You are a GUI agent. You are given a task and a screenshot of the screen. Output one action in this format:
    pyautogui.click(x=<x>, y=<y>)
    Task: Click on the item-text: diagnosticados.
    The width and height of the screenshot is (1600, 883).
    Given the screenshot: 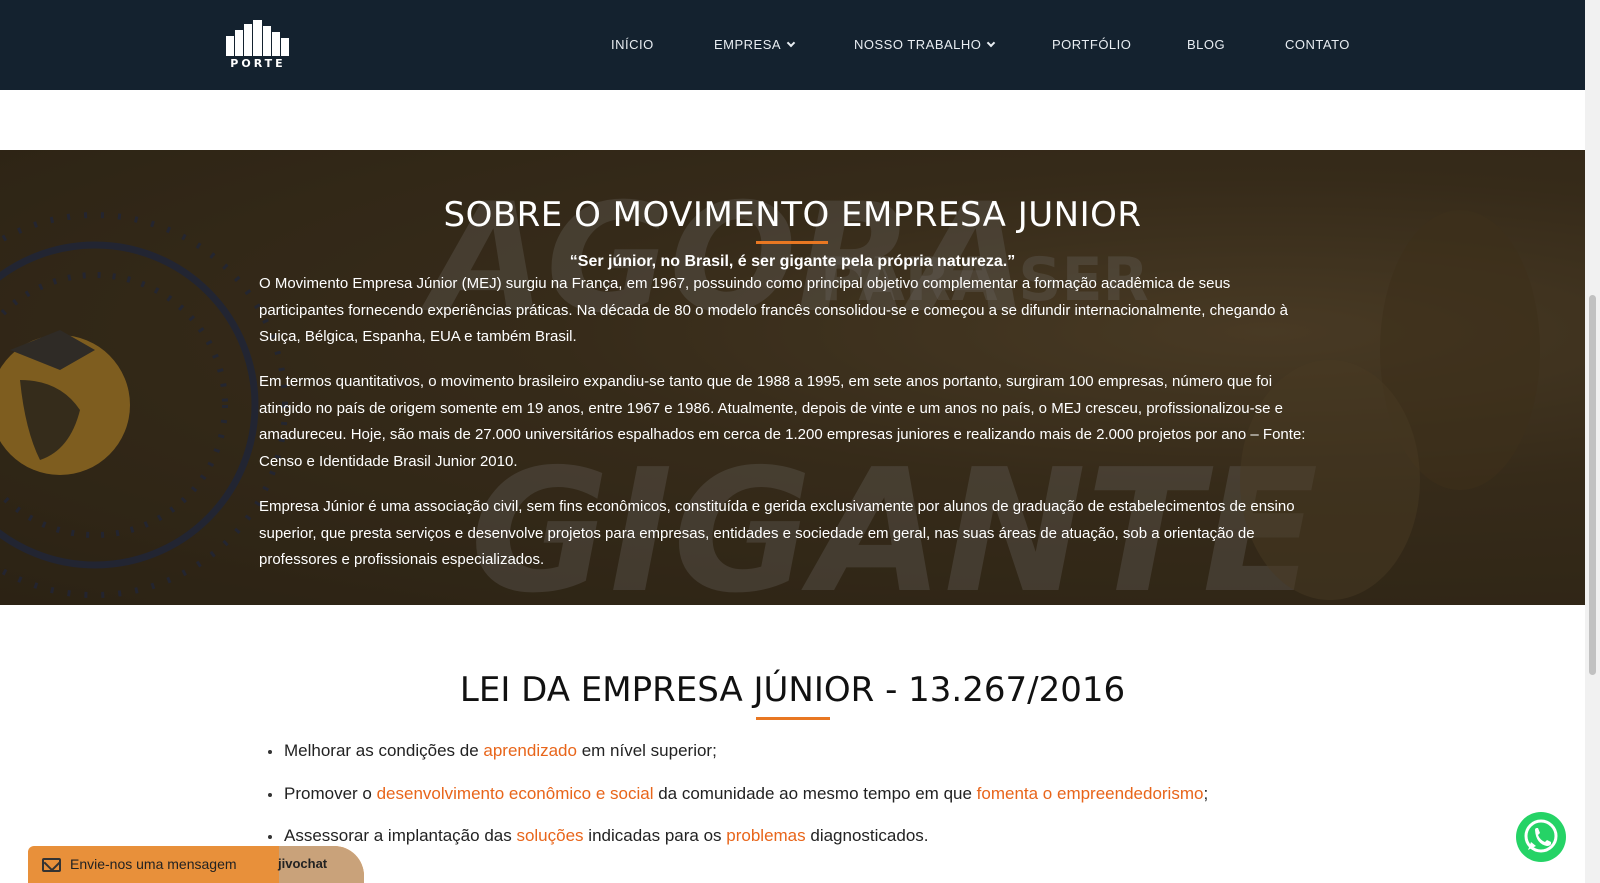 What is the action you would take?
    pyautogui.click(x=867, y=835)
    